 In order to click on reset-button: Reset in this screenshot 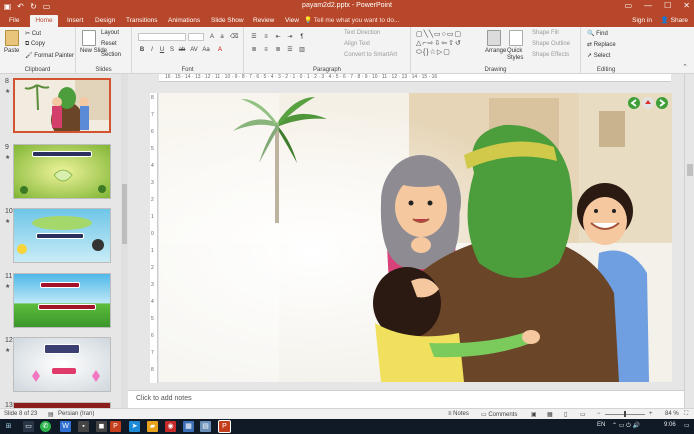, I will do `click(109, 44)`.